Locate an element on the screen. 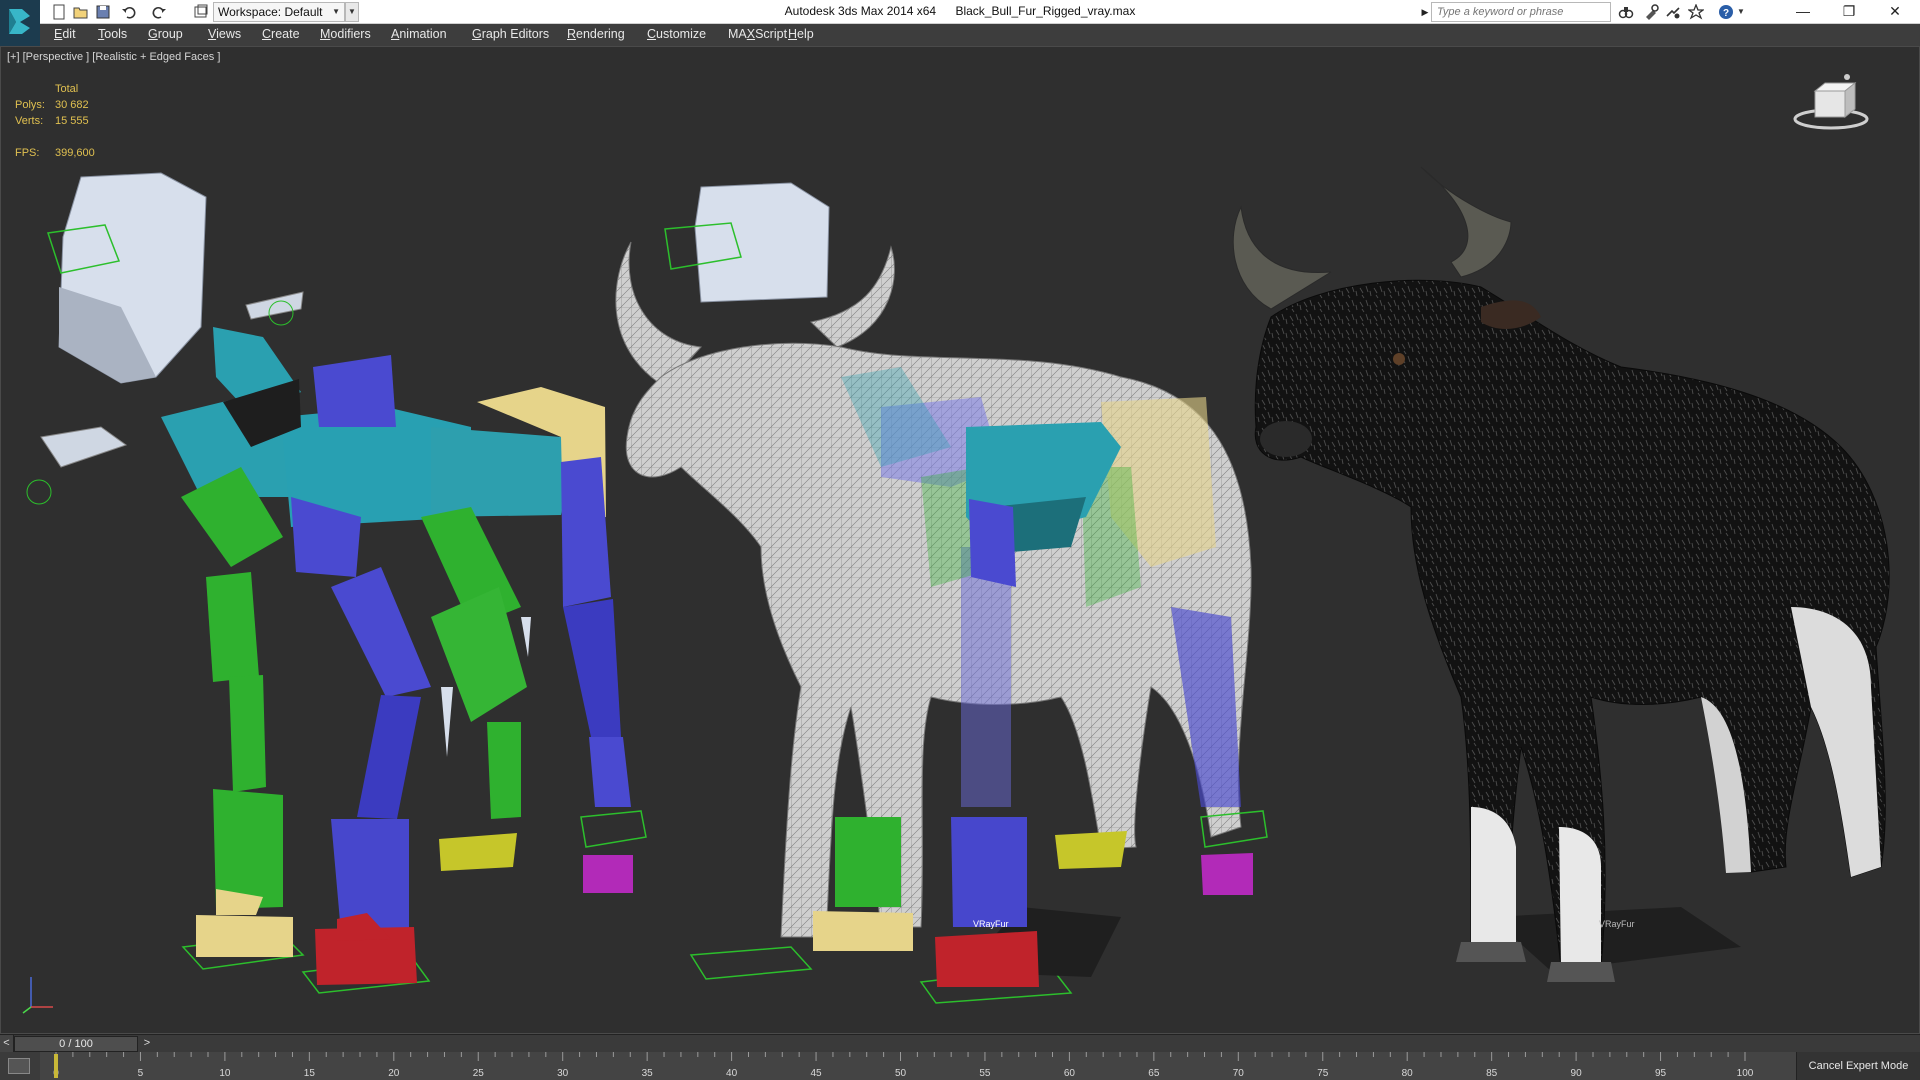 This screenshot has height=1080, width=1920. stats-header: Total is located at coordinates (67, 89).